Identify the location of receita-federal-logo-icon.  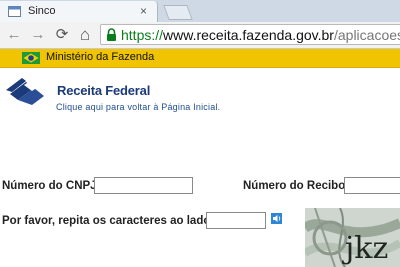
(25, 91).